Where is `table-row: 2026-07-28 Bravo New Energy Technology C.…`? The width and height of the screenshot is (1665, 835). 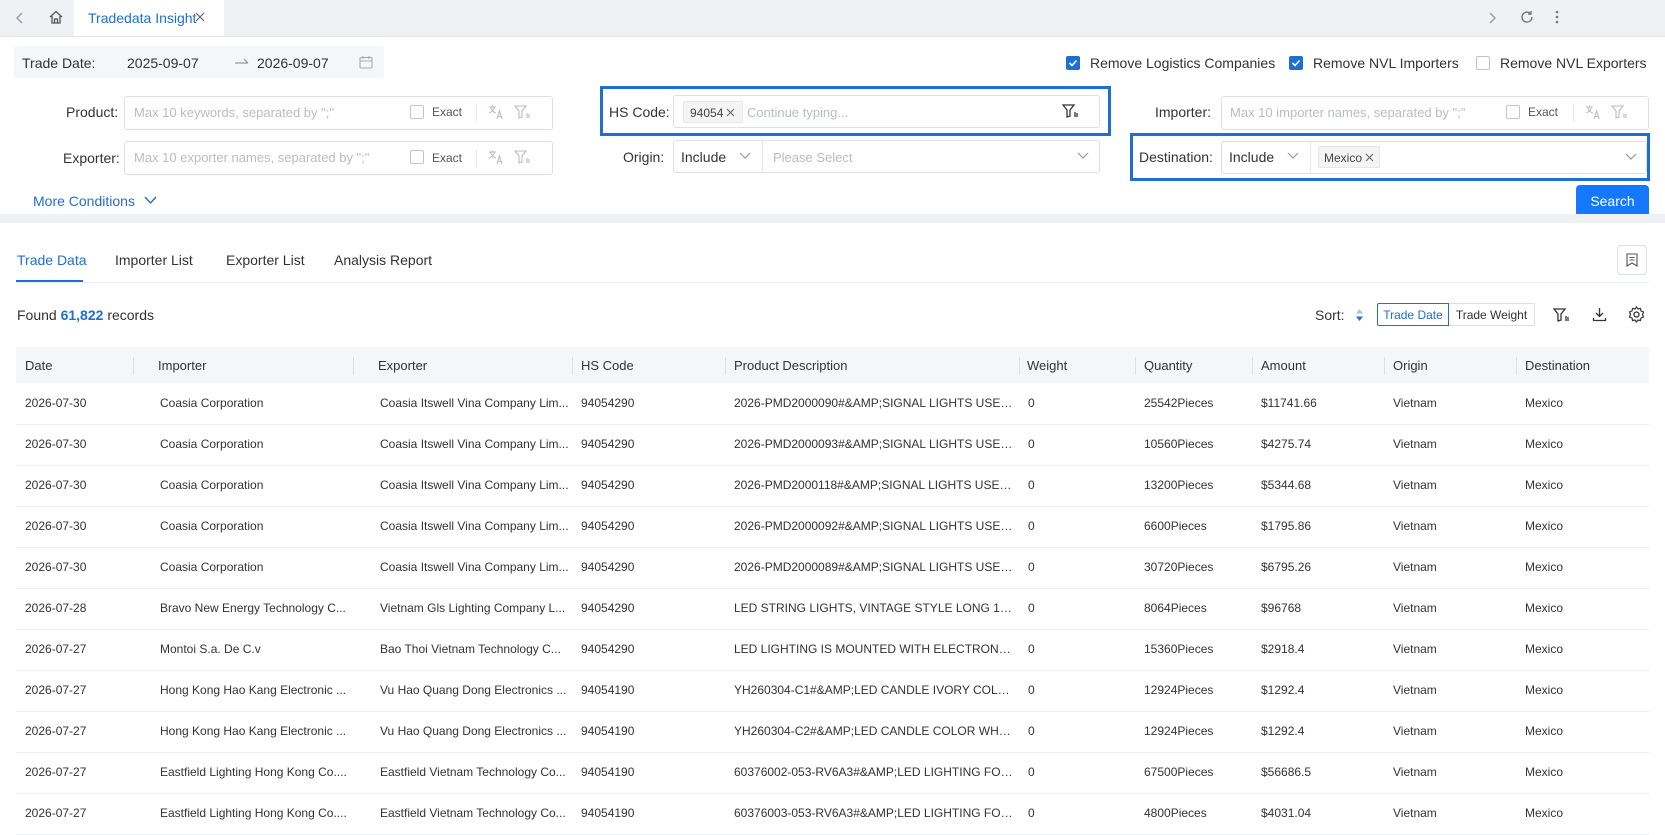
table-row: 2026-07-28 Bravo New Energy Technology C.… is located at coordinates (832, 609).